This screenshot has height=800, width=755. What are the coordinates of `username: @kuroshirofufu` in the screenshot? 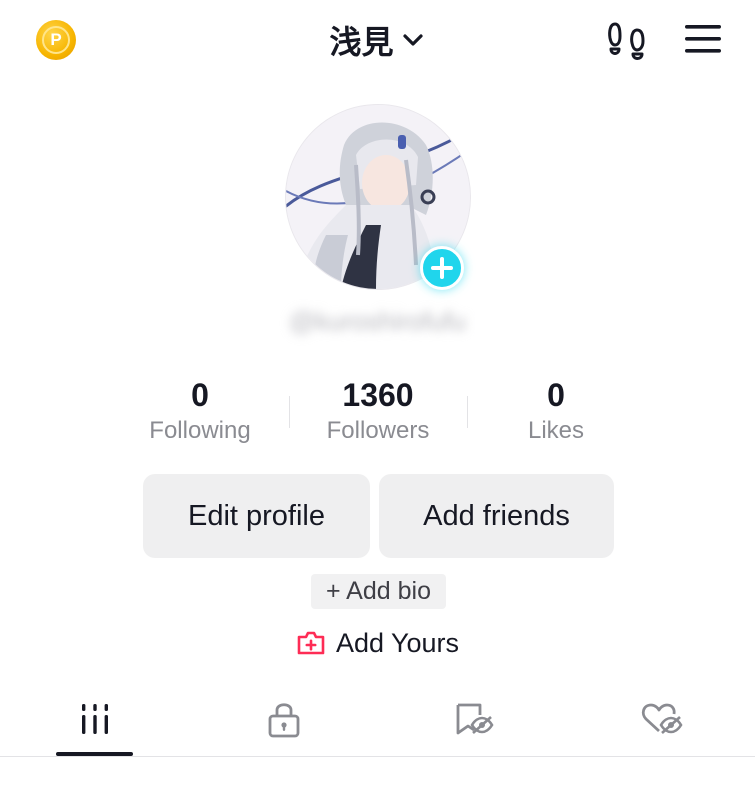 It's located at (377, 321).